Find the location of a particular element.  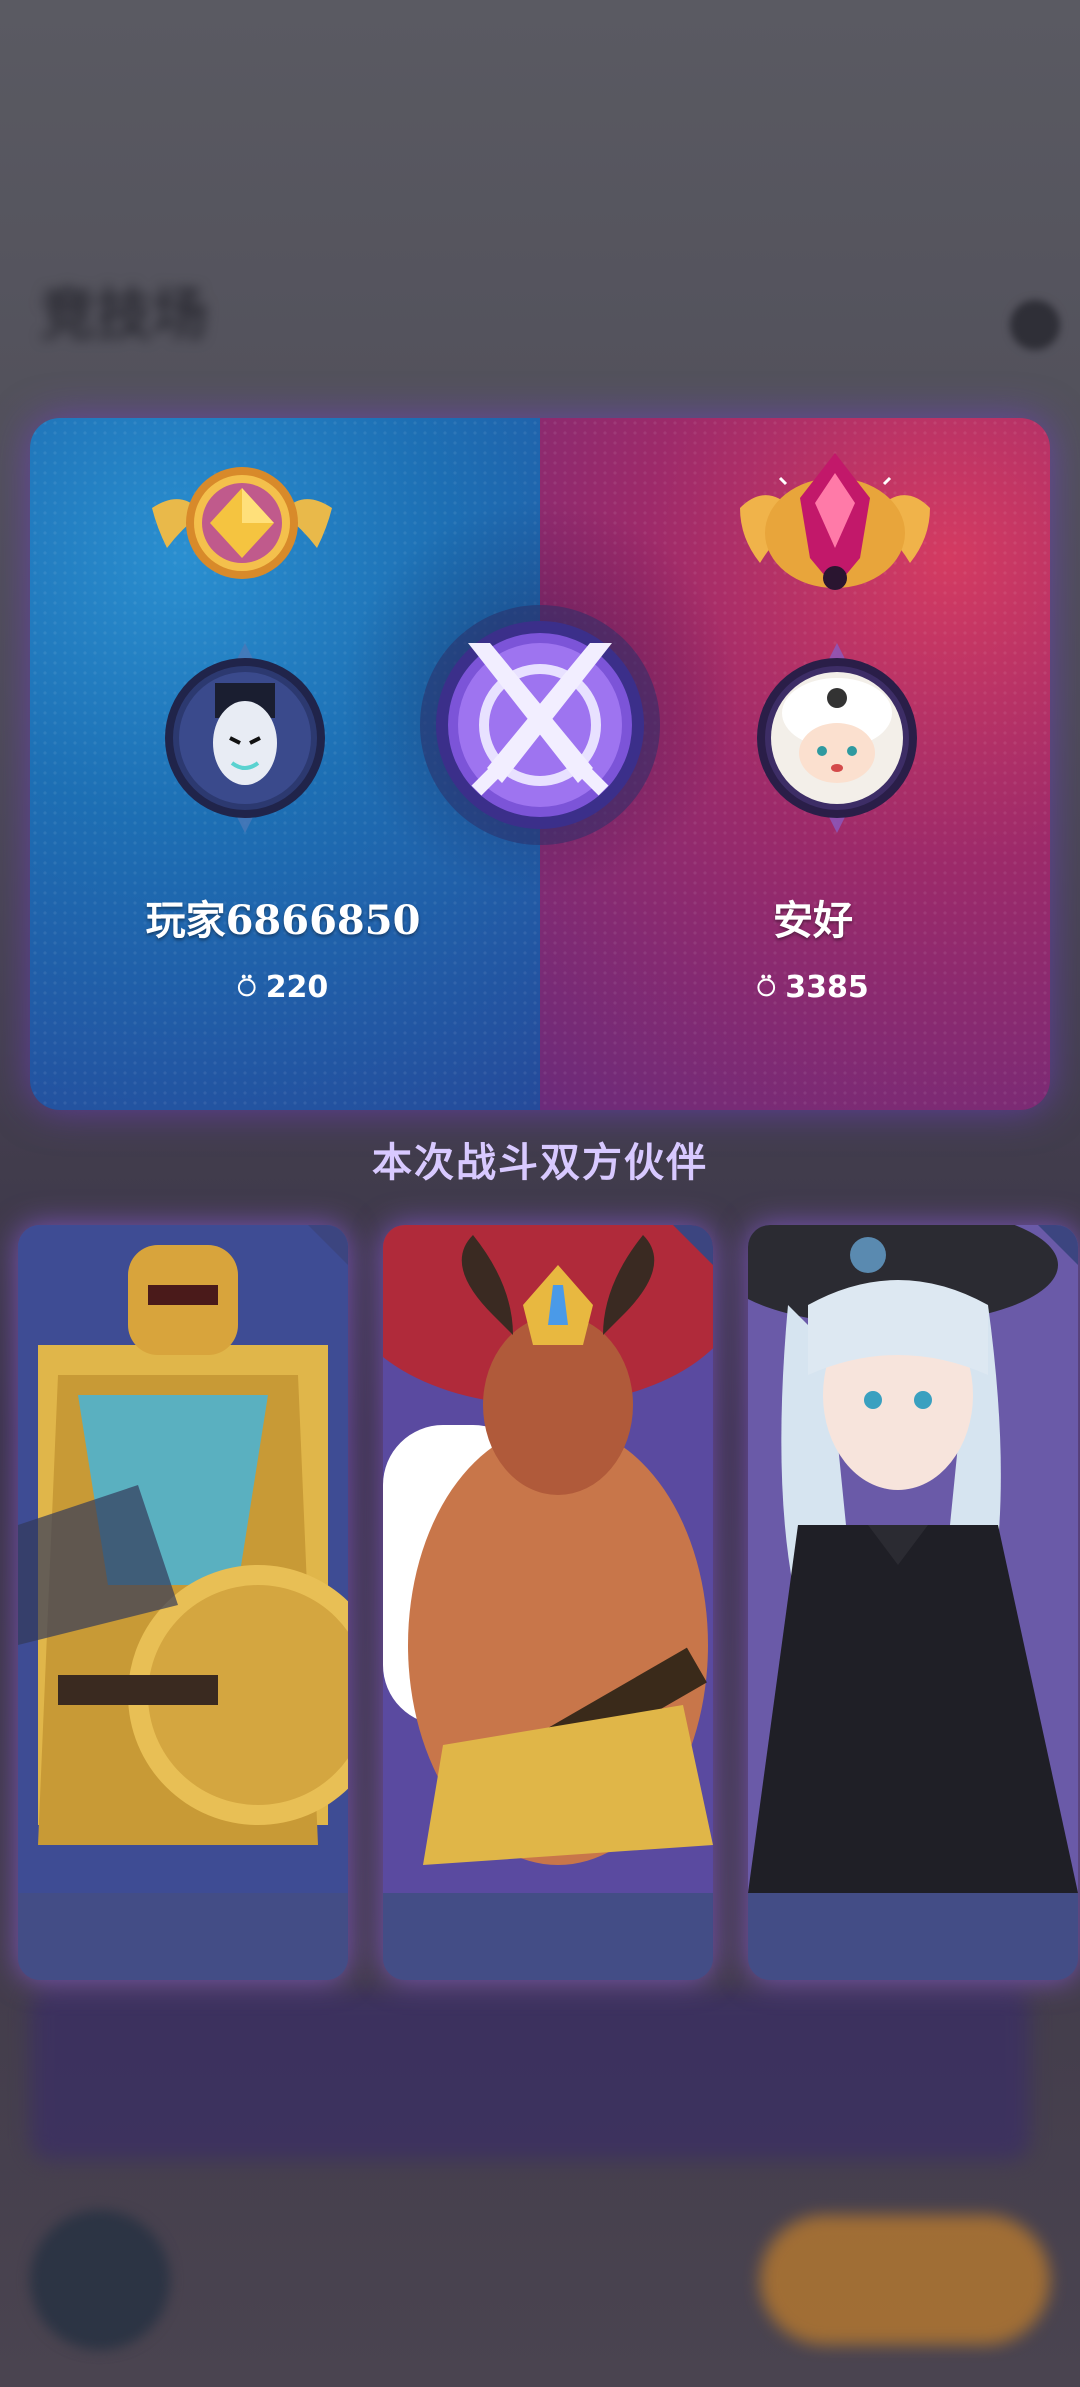

demon-king-portrait is located at coordinates (548, 1559).